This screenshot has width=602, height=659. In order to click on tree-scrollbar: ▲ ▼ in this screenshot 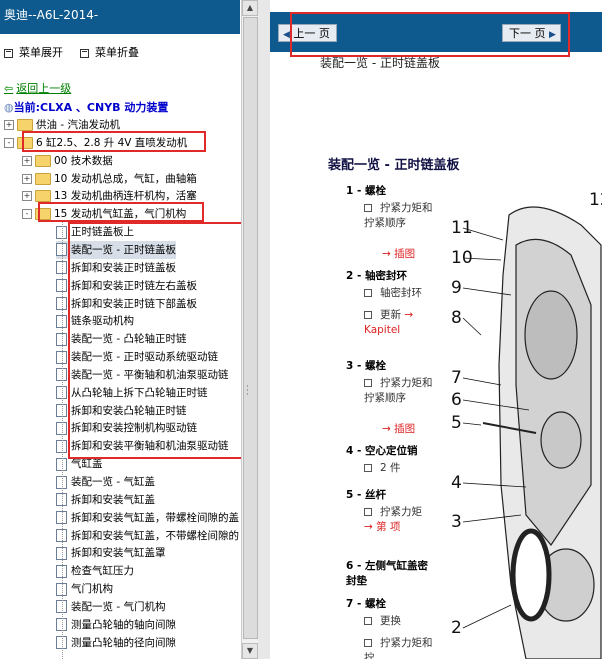, I will do `click(249, 329)`.